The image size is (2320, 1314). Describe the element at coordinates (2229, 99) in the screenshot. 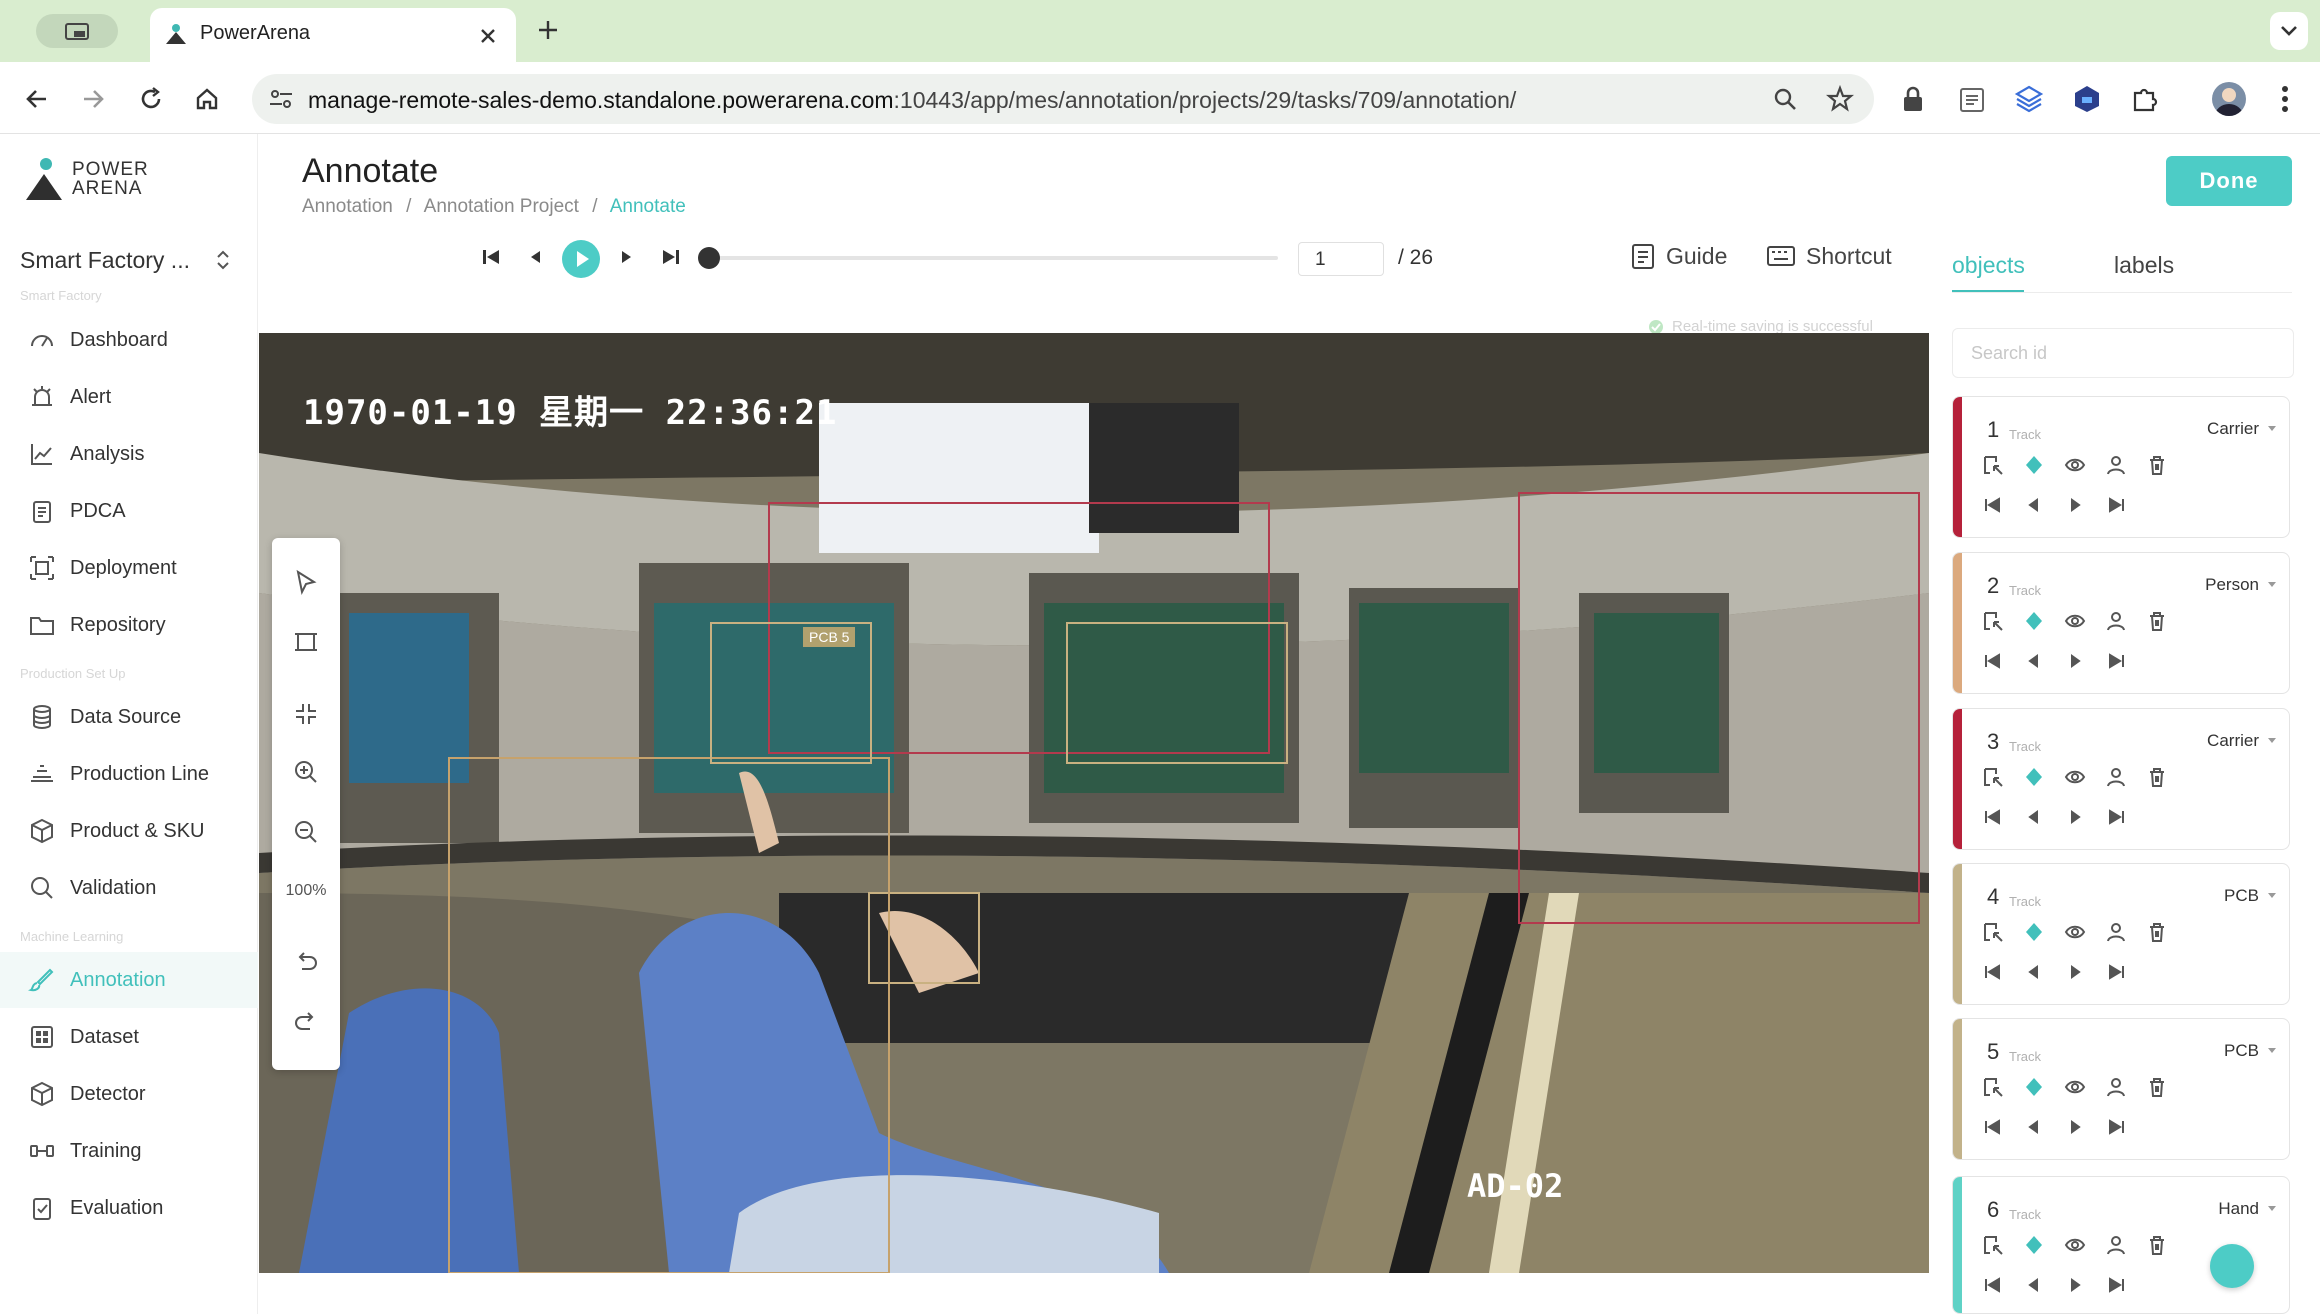

I see `profile-avatar` at that location.